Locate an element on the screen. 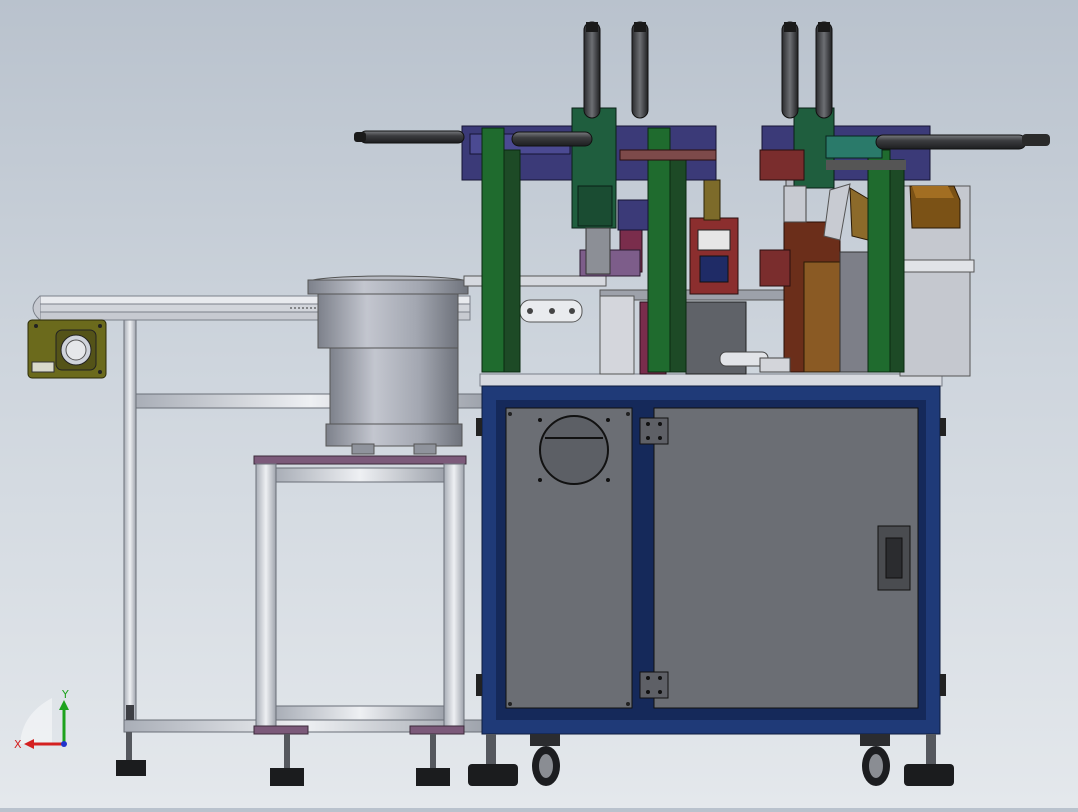 Image resolution: width=1078 pixels, height=812 pixels. side-housing is located at coordinates (937, 281).